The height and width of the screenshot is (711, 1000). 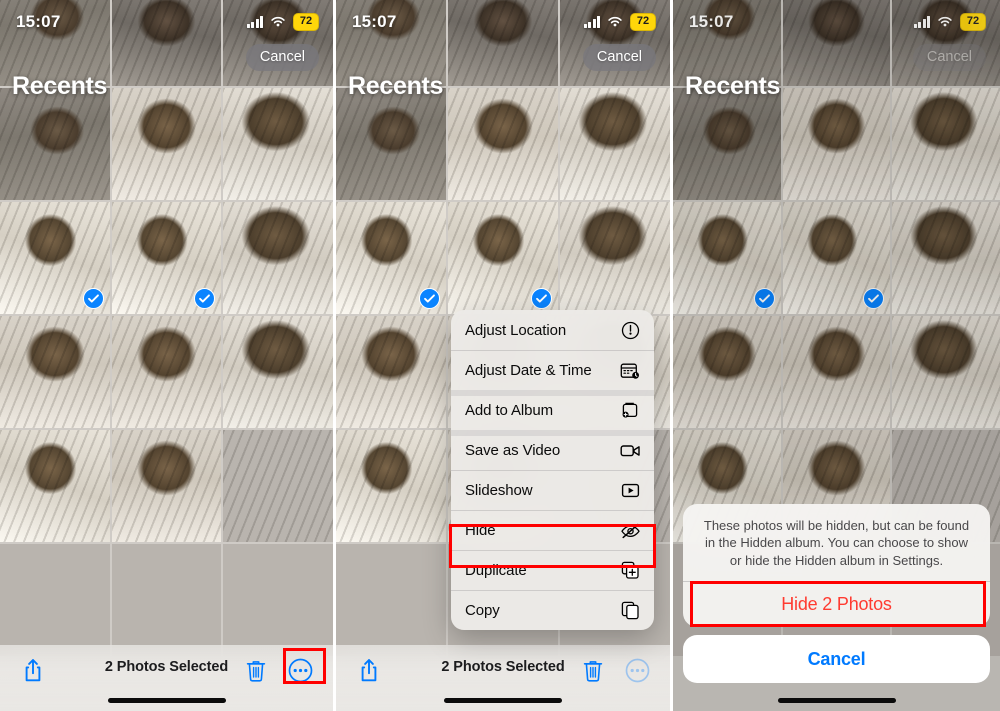 What do you see at coordinates (516, 330) in the screenshot?
I see `menu-item-label: Adjust Location` at bounding box center [516, 330].